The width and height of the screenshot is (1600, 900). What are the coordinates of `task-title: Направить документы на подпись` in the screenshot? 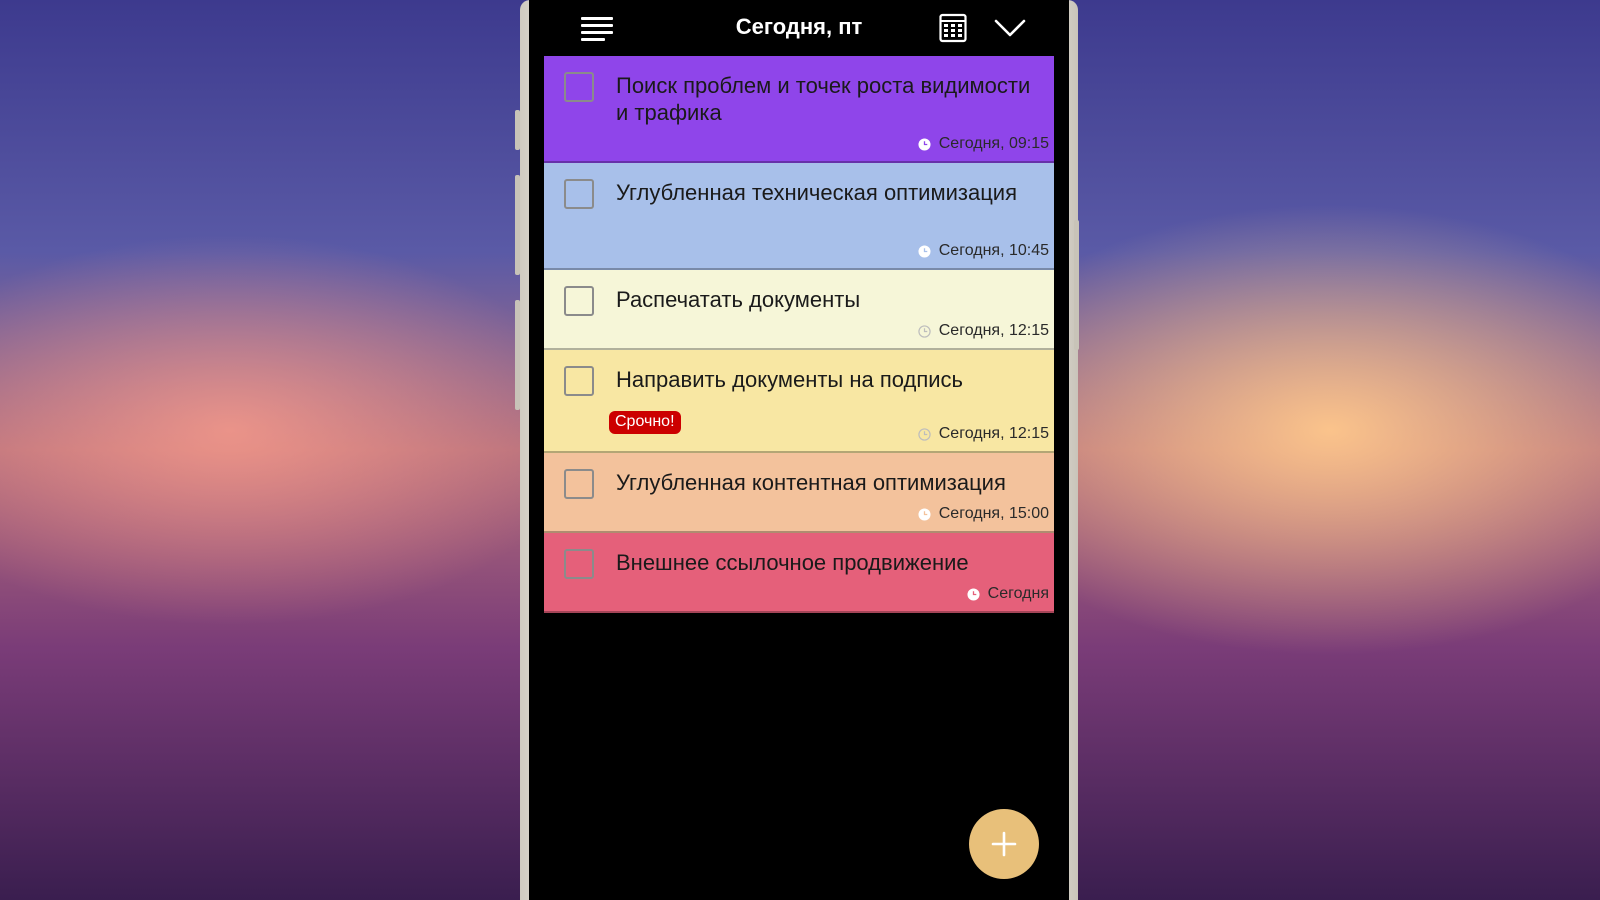 It's located at (790, 379).